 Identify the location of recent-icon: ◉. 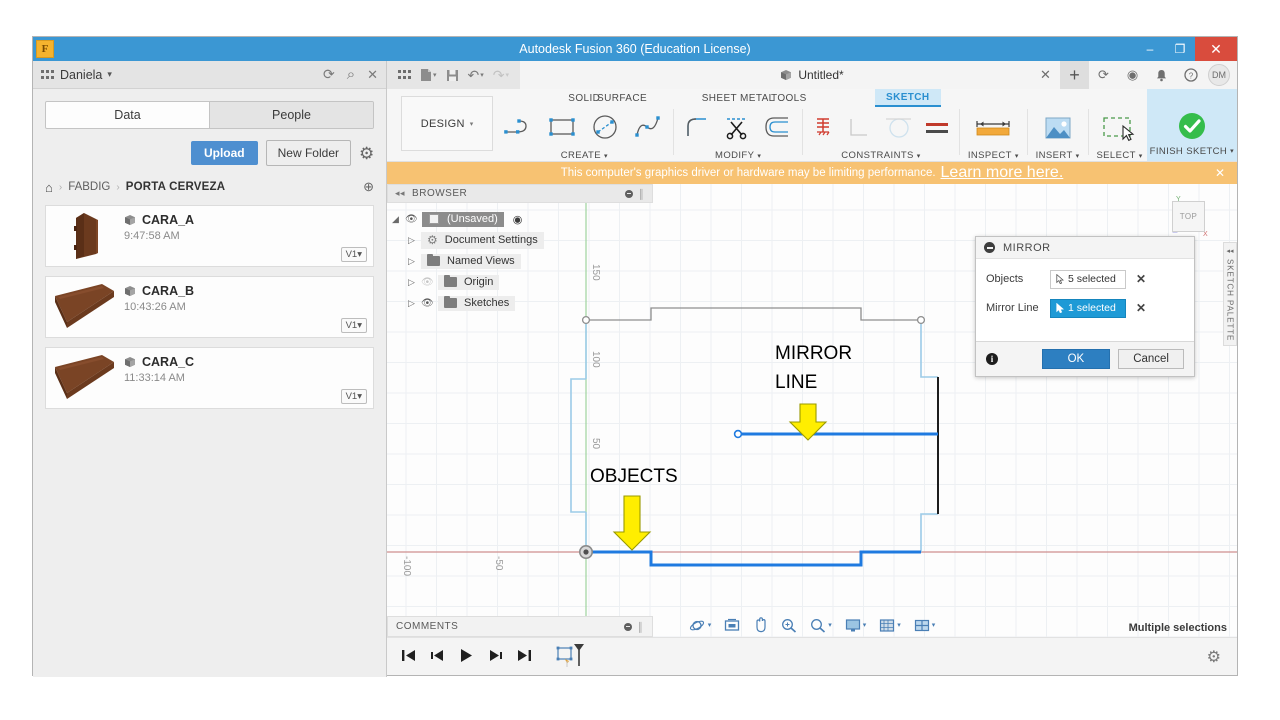
(1132, 75).